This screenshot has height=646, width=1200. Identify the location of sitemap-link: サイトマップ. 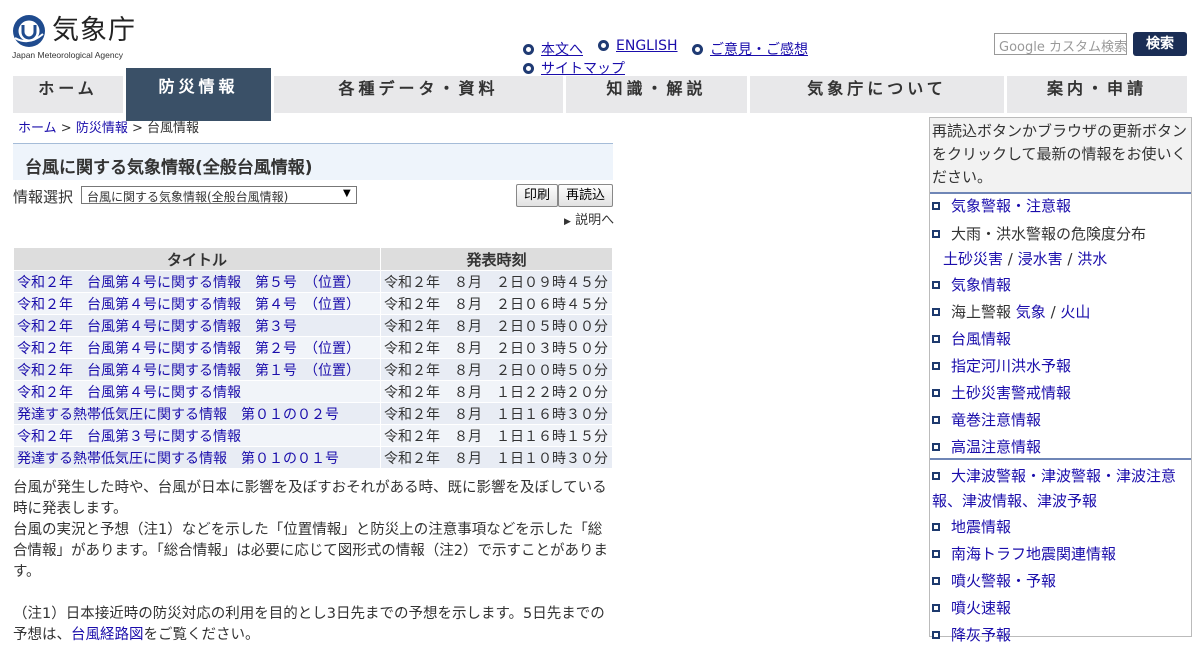
(574, 68).